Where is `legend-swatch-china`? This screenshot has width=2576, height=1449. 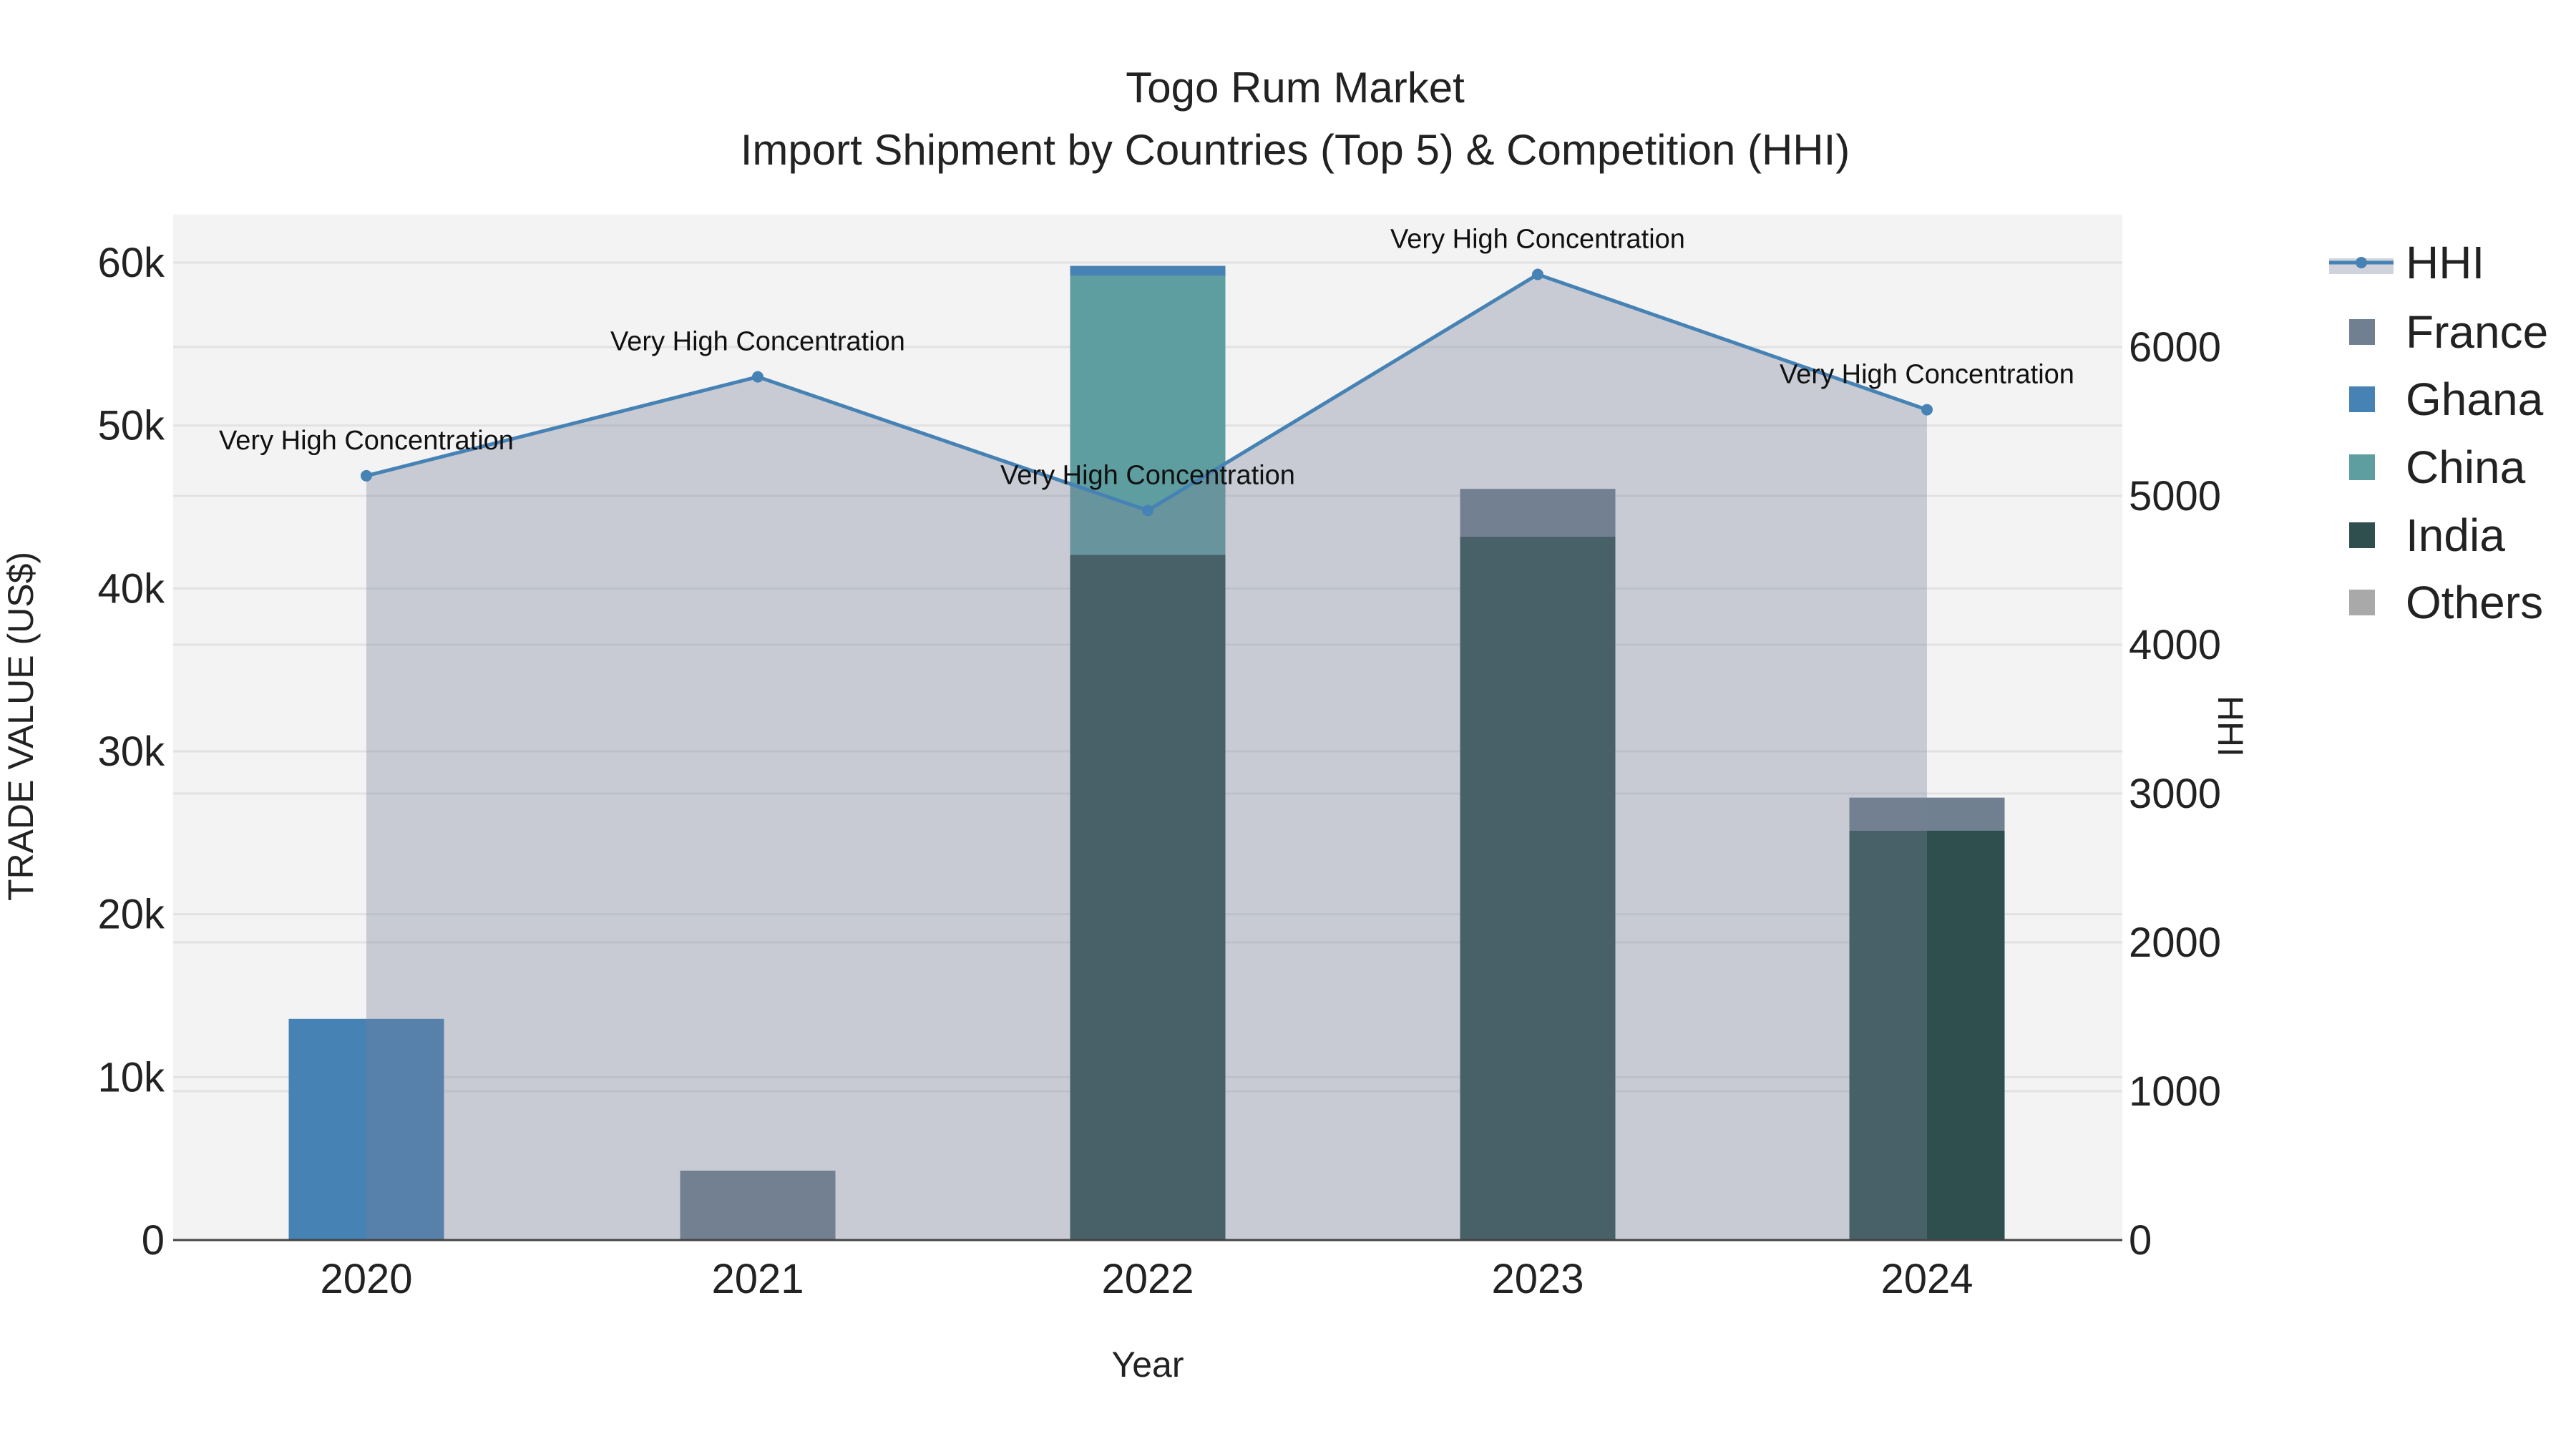
legend-swatch-china is located at coordinates (2362, 467).